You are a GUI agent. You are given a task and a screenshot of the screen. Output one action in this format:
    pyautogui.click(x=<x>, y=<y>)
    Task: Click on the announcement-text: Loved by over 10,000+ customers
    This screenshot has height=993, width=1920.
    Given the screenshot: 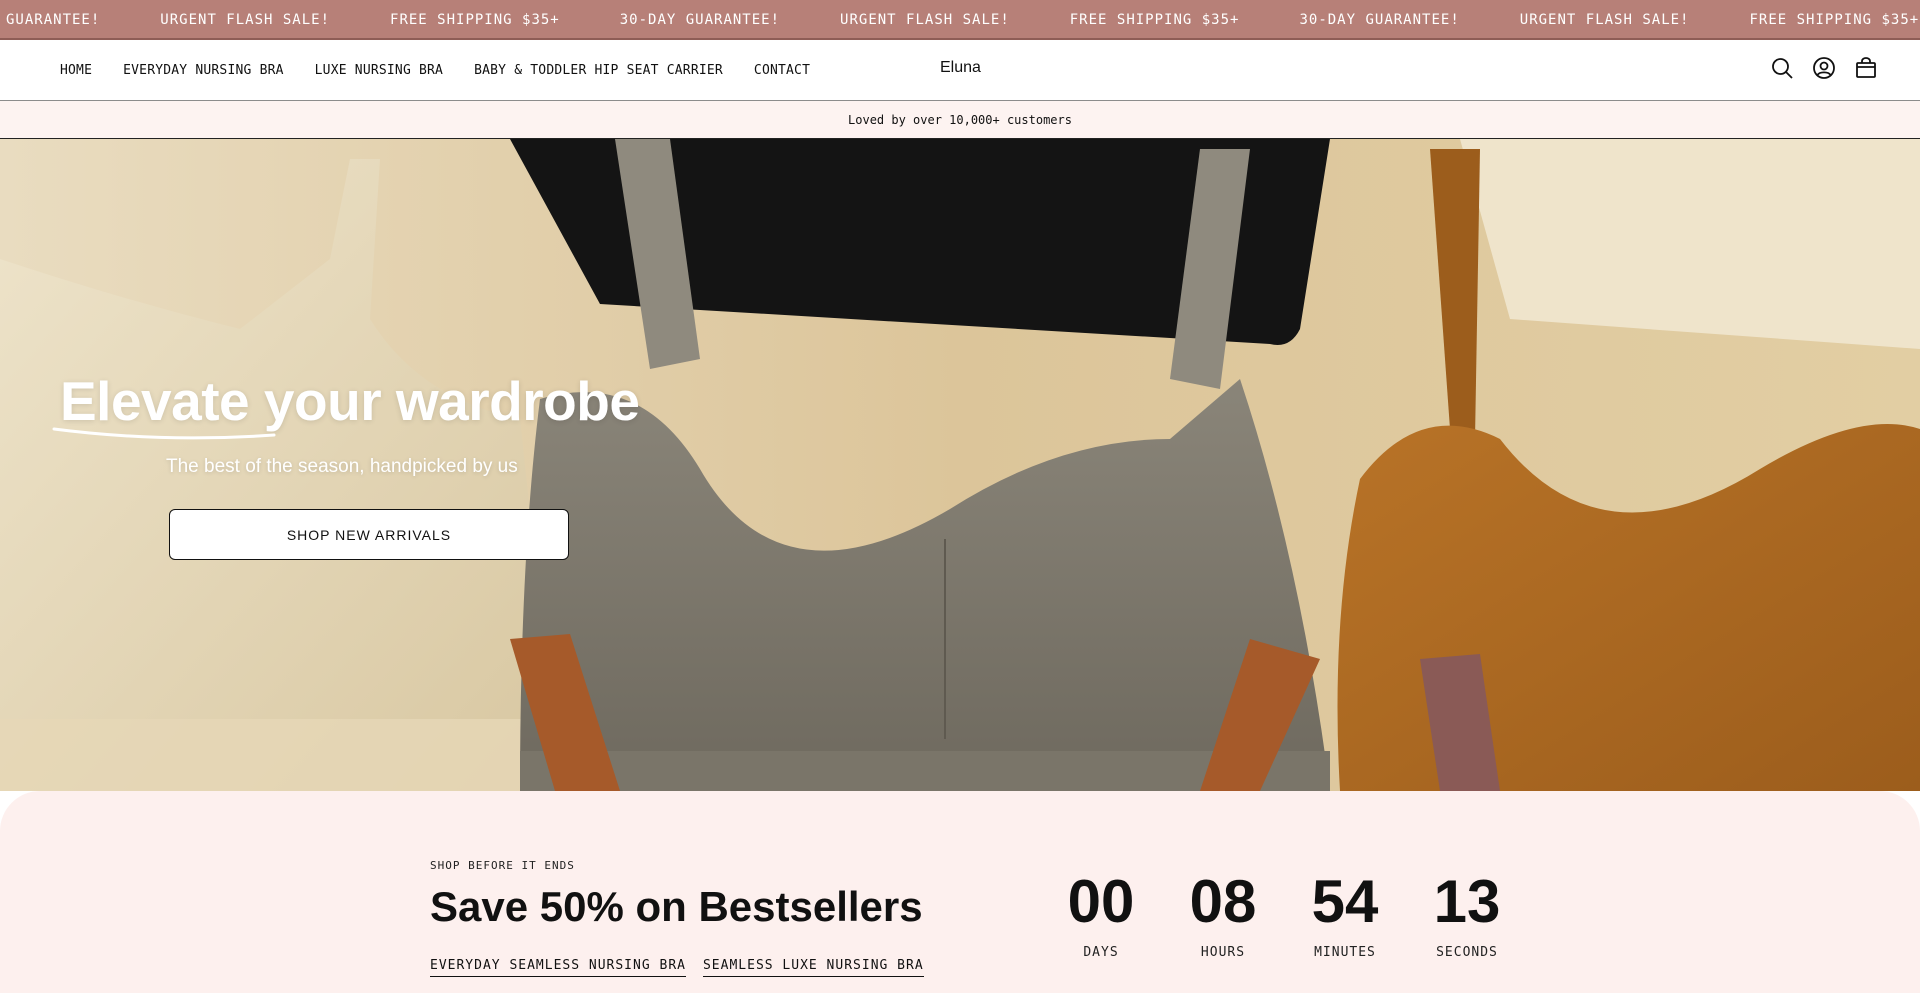 What is the action you would take?
    pyautogui.click(x=960, y=119)
    